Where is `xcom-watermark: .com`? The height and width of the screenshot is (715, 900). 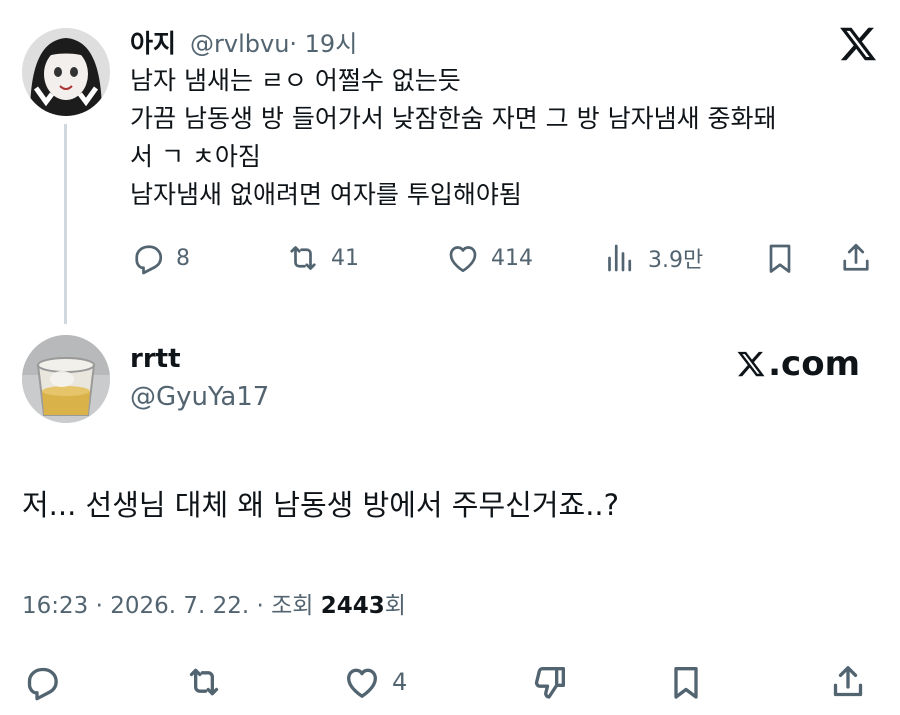 xcom-watermark: .com is located at coordinates (798, 364).